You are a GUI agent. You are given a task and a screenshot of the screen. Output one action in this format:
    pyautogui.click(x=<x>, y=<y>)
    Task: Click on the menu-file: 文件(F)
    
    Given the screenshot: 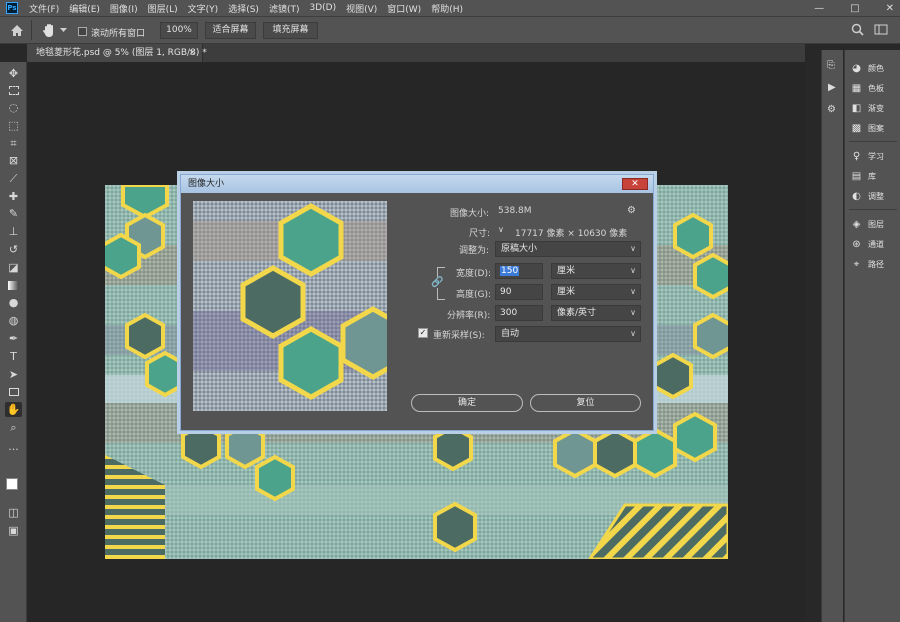 What is the action you would take?
    pyautogui.click(x=44, y=8)
    